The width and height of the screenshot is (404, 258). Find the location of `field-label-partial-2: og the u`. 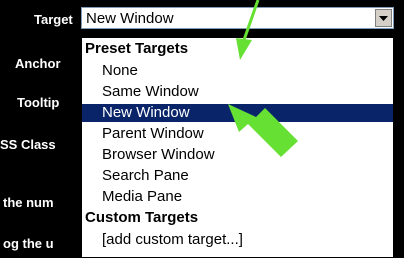

field-label-partial-2: og the u is located at coordinates (28, 243).